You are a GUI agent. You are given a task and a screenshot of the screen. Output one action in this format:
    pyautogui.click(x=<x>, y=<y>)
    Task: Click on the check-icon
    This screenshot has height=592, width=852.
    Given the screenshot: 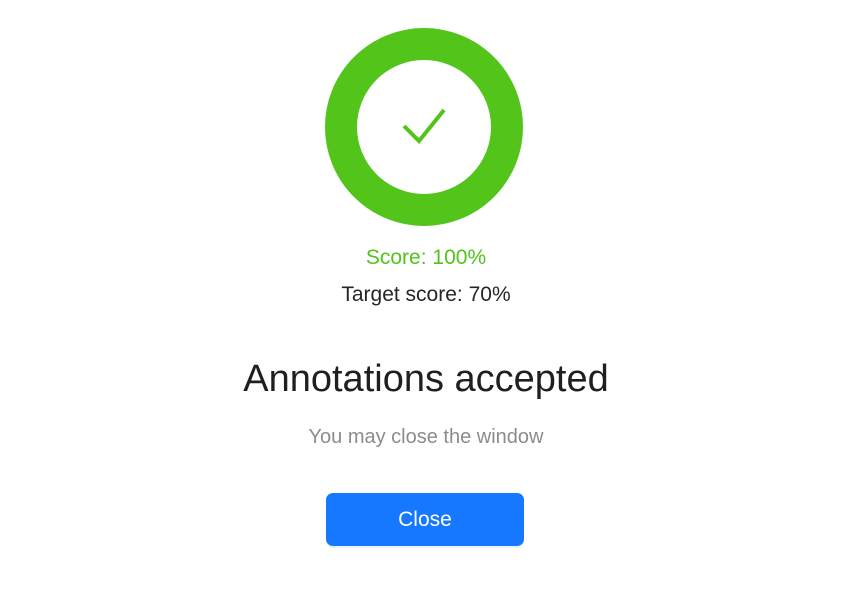 What is the action you would take?
    pyautogui.click(x=424, y=126)
    